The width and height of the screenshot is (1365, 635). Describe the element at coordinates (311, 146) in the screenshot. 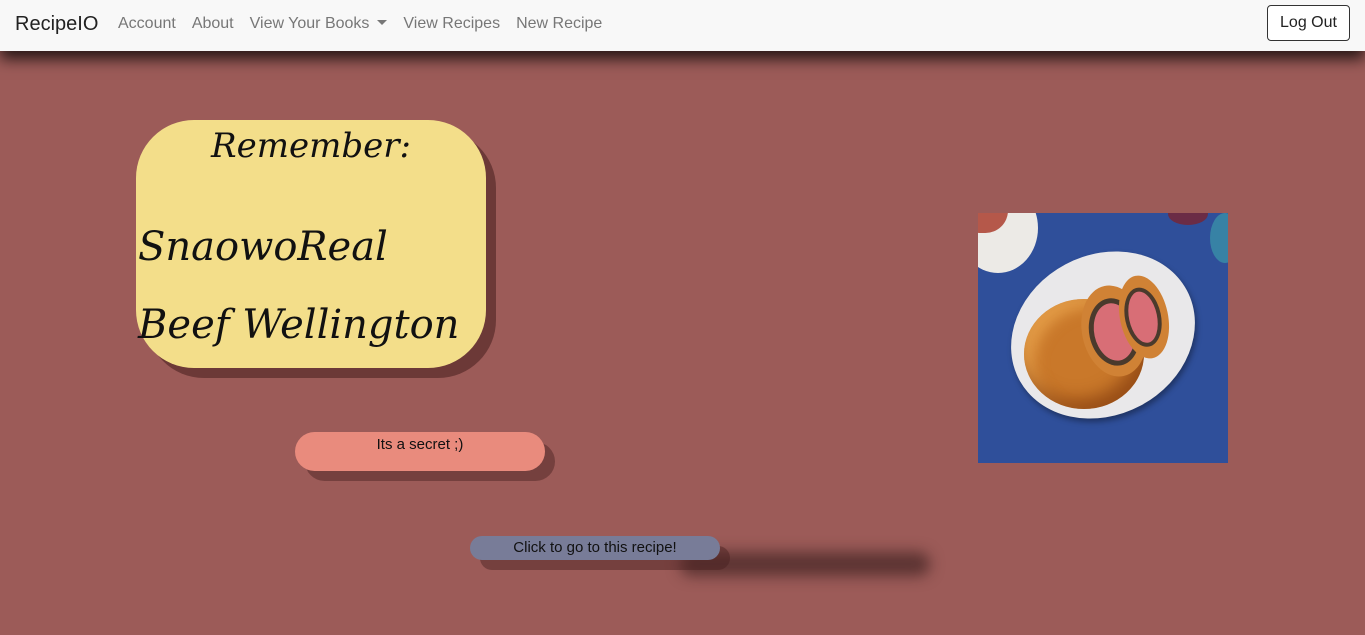

I see `card-heading: Remember:` at that location.